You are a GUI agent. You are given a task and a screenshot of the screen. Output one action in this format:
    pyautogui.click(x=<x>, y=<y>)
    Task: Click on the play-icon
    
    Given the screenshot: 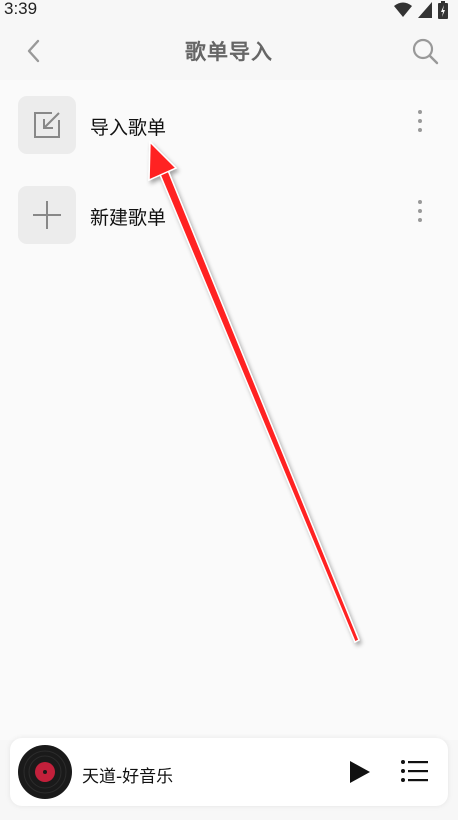 What is the action you would take?
    pyautogui.click(x=360, y=772)
    